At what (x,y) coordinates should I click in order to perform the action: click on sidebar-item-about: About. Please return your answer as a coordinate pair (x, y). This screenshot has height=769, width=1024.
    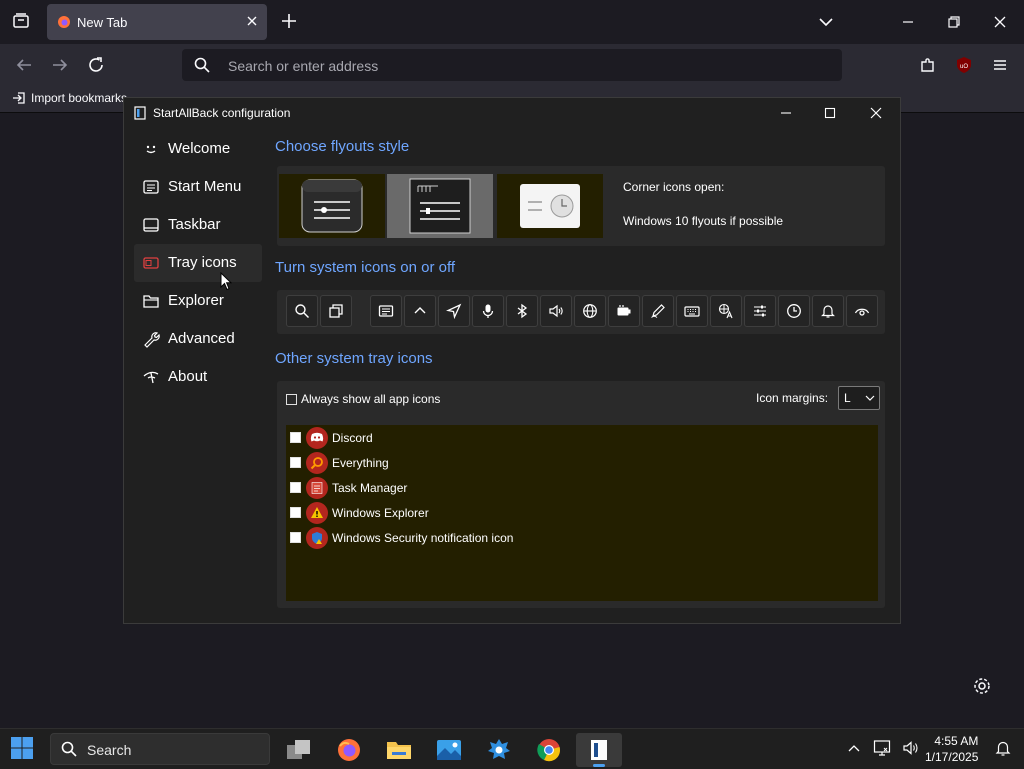
    Looking at the image, I should click on (198, 377).